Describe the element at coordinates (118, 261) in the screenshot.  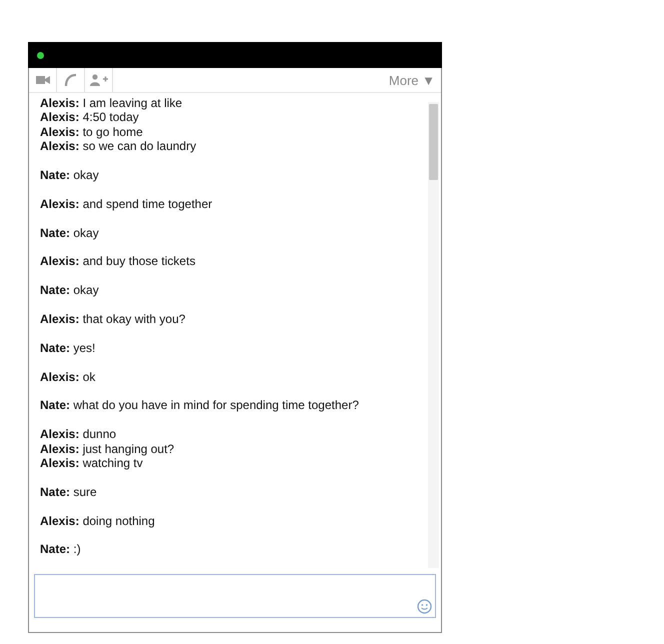
I see `chat-message: Alexis: and buy those tickets` at that location.